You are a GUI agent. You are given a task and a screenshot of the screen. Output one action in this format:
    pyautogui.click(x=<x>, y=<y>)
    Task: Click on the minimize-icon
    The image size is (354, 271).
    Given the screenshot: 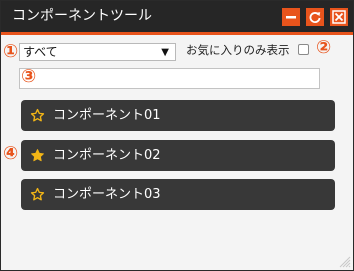 What is the action you would take?
    pyautogui.click(x=291, y=17)
    